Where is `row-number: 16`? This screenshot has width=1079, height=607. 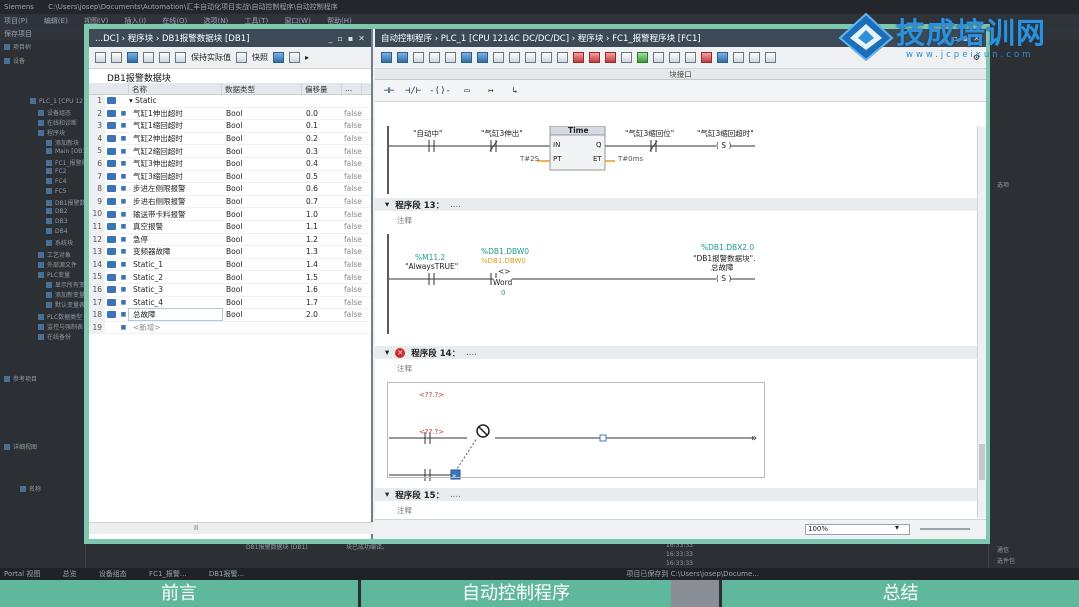
row-number: 16 is located at coordinates (97, 289).